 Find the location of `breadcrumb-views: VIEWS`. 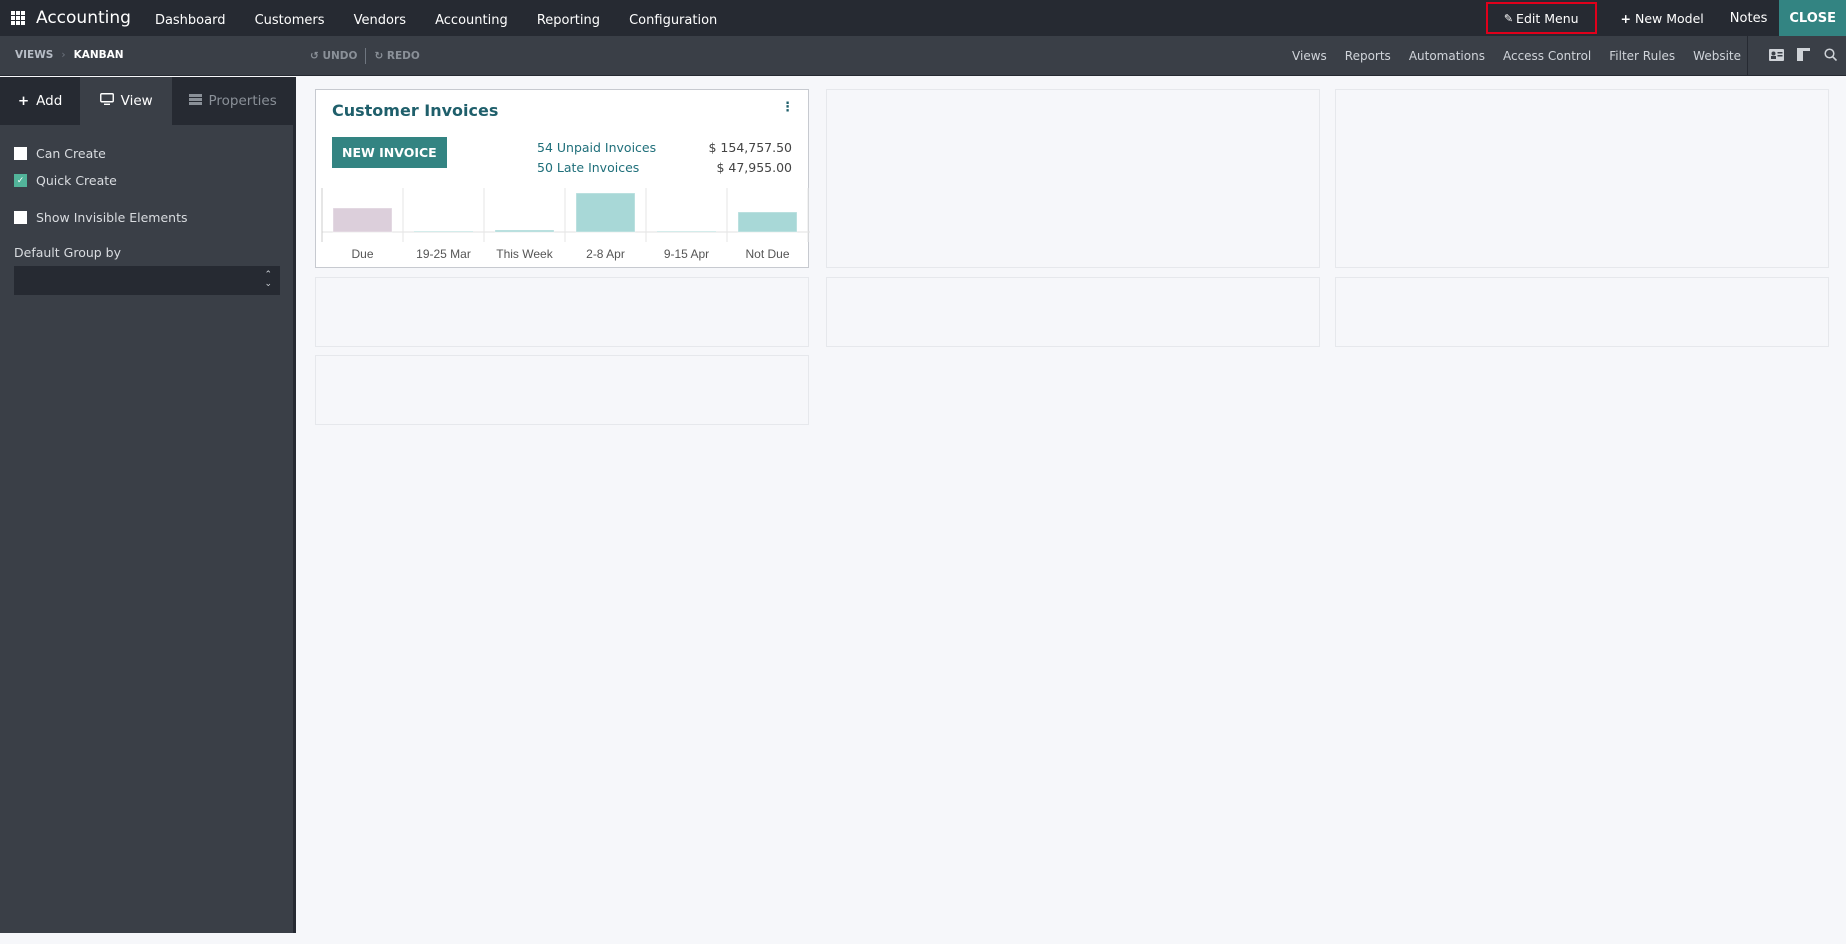

breadcrumb-views: VIEWS is located at coordinates (34, 55).